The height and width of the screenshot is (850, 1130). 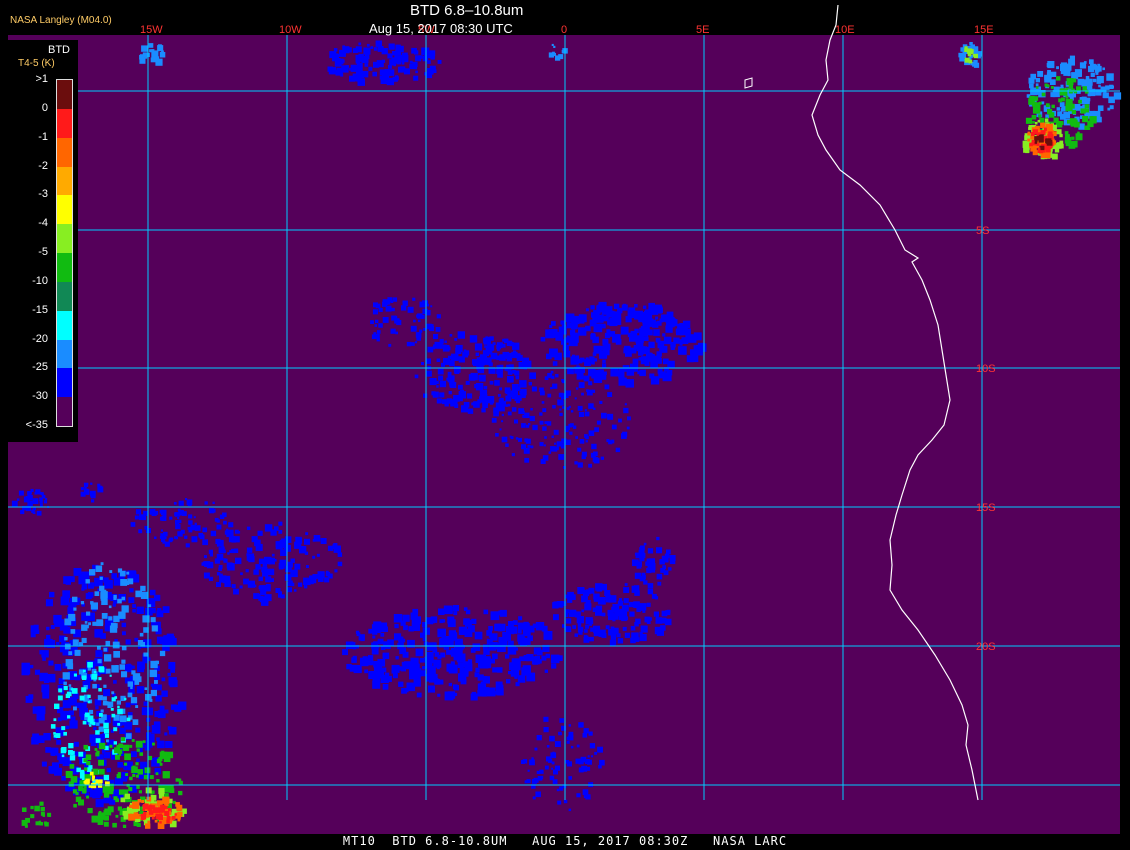 I want to click on legend-tick-label: -5, so click(x=43, y=252).